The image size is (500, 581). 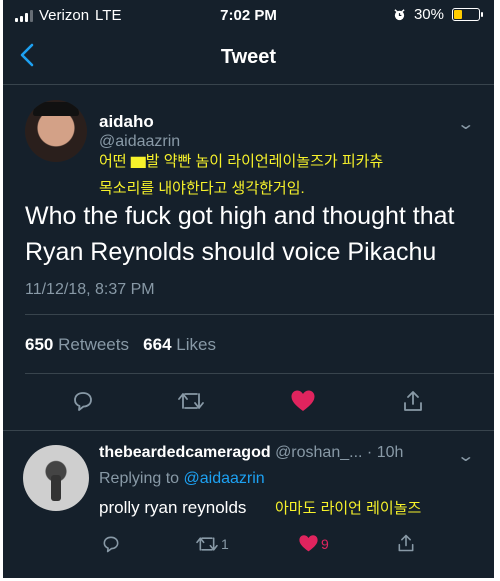 What do you see at coordinates (428, 14) in the screenshot?
I see `battery-percent: 30%` at bounding box center [428, 14].